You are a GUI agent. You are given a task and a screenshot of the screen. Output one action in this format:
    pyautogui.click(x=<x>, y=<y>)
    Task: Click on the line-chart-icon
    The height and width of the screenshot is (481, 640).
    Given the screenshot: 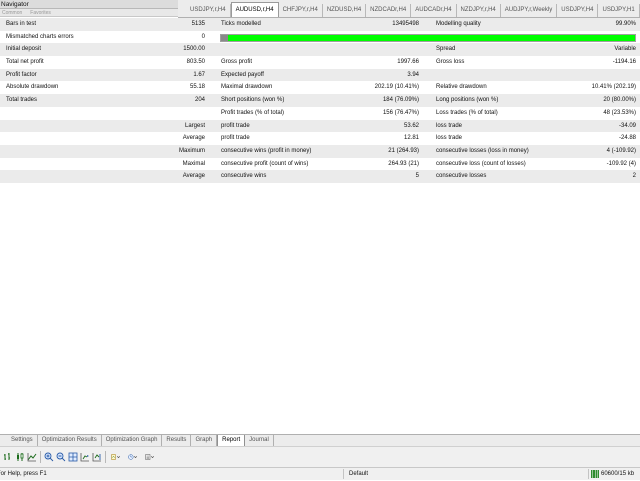 What is the action you would take?
    pyautogui.click(x=31, y=457)
    